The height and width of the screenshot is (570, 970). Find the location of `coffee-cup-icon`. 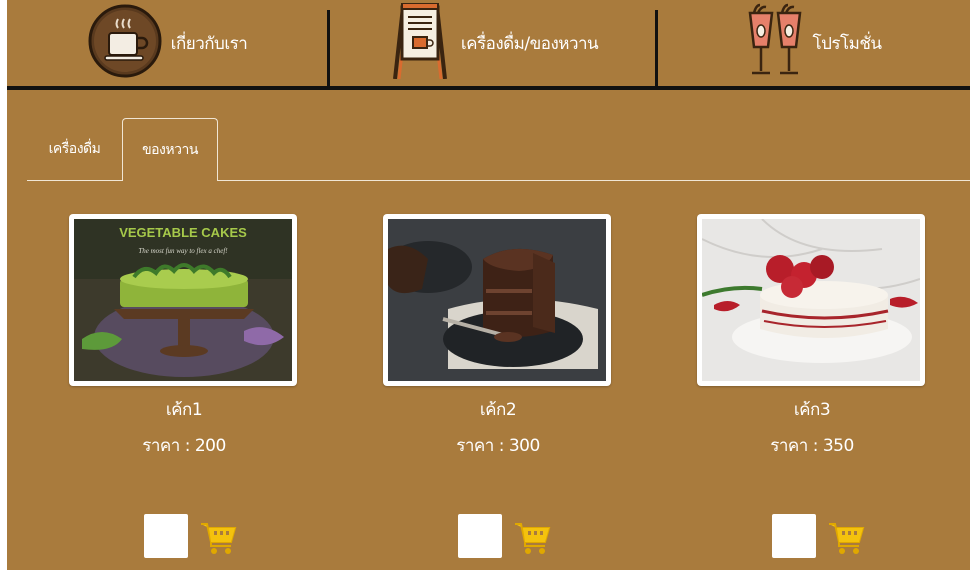

coffee-cup-icon is located at coordinates (125, 43).